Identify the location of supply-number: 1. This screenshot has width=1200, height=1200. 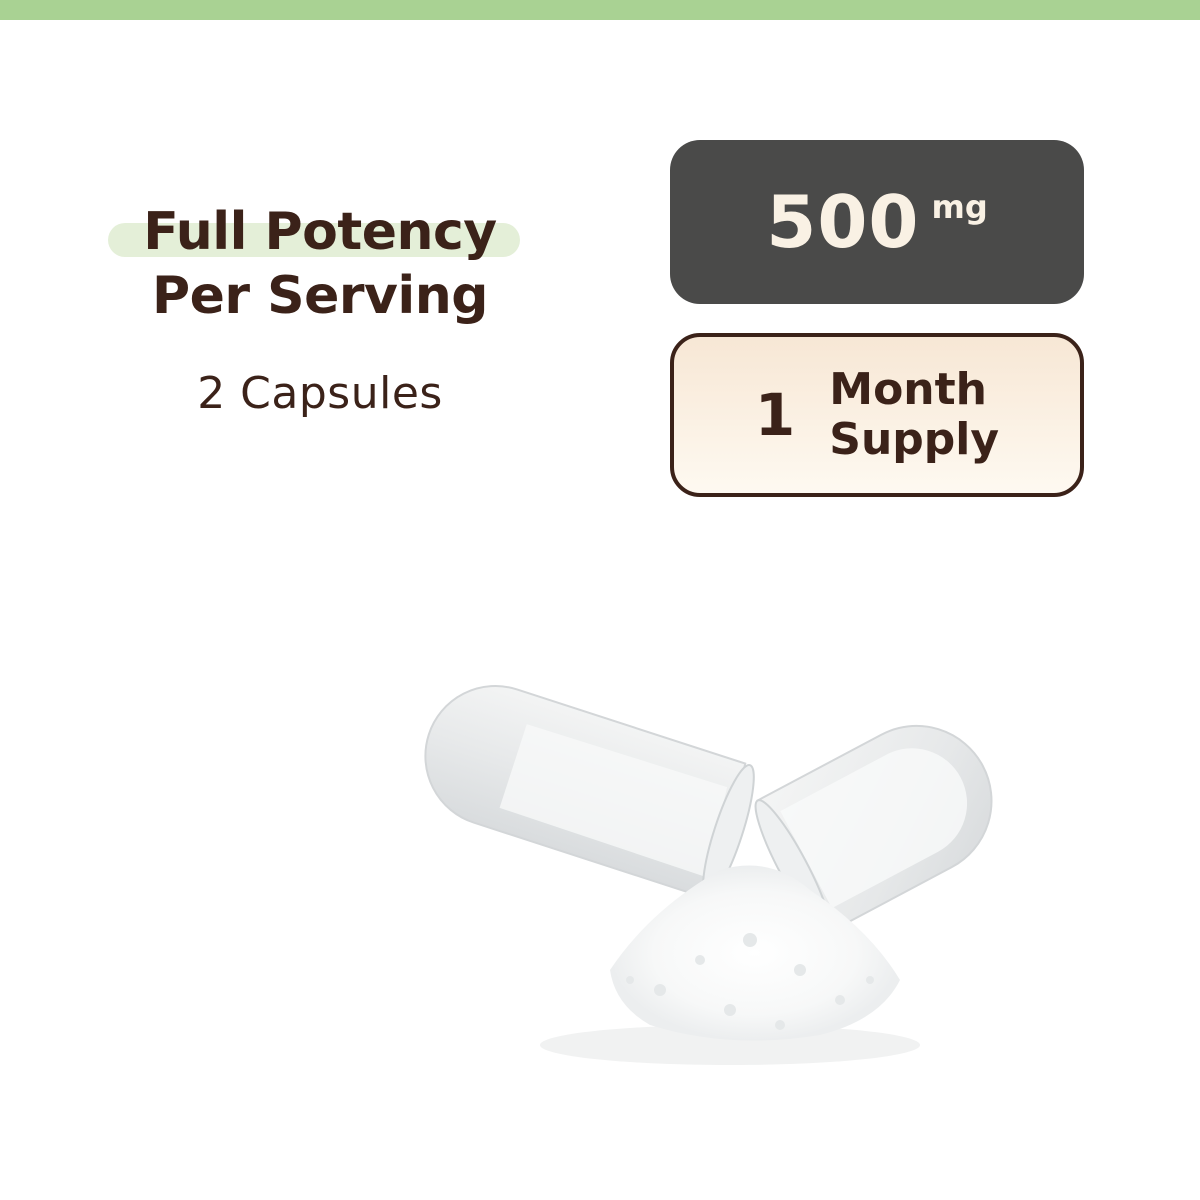
(775, 415).